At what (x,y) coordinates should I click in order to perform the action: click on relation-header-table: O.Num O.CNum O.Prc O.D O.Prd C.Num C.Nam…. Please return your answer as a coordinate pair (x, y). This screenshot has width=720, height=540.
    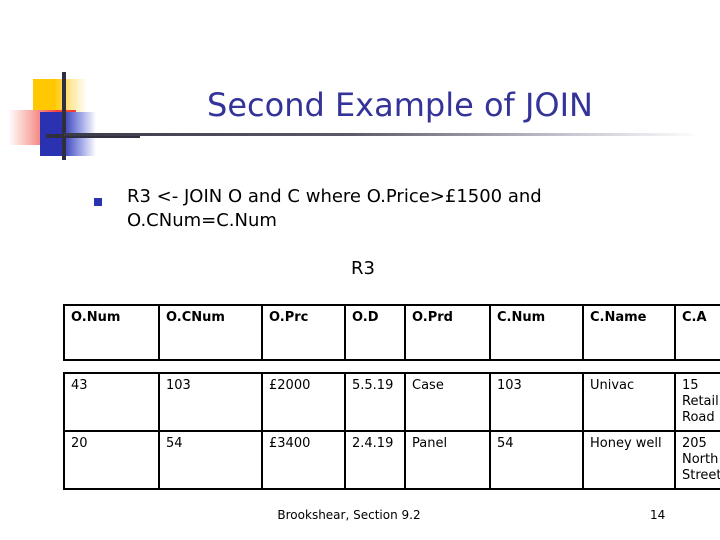
    Looking at the image, I should click on (391, 332).